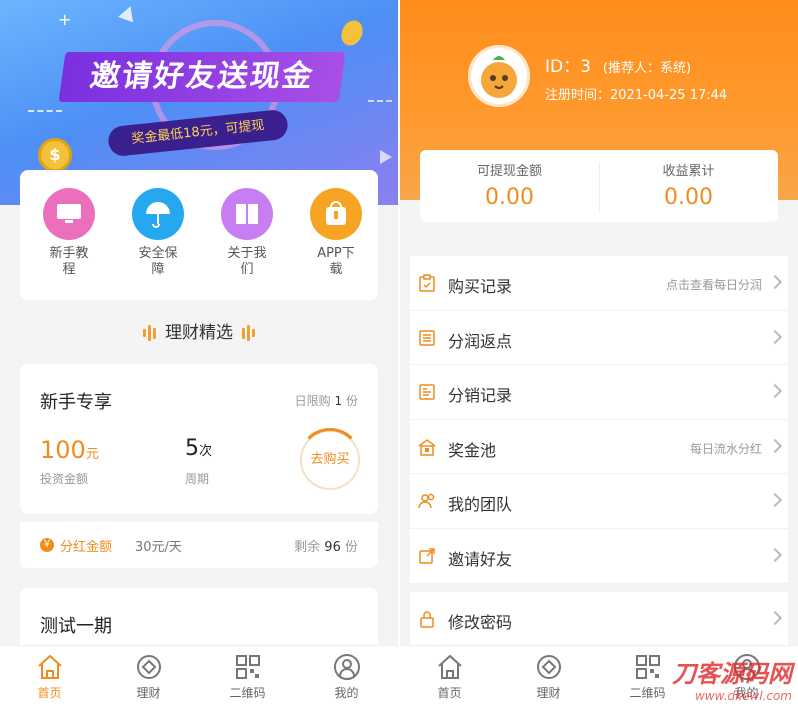 This screenshot has width=798, height=707. Describe the element at coordinates (247, 214) in the screenshot. I see `book-icon` at that location.